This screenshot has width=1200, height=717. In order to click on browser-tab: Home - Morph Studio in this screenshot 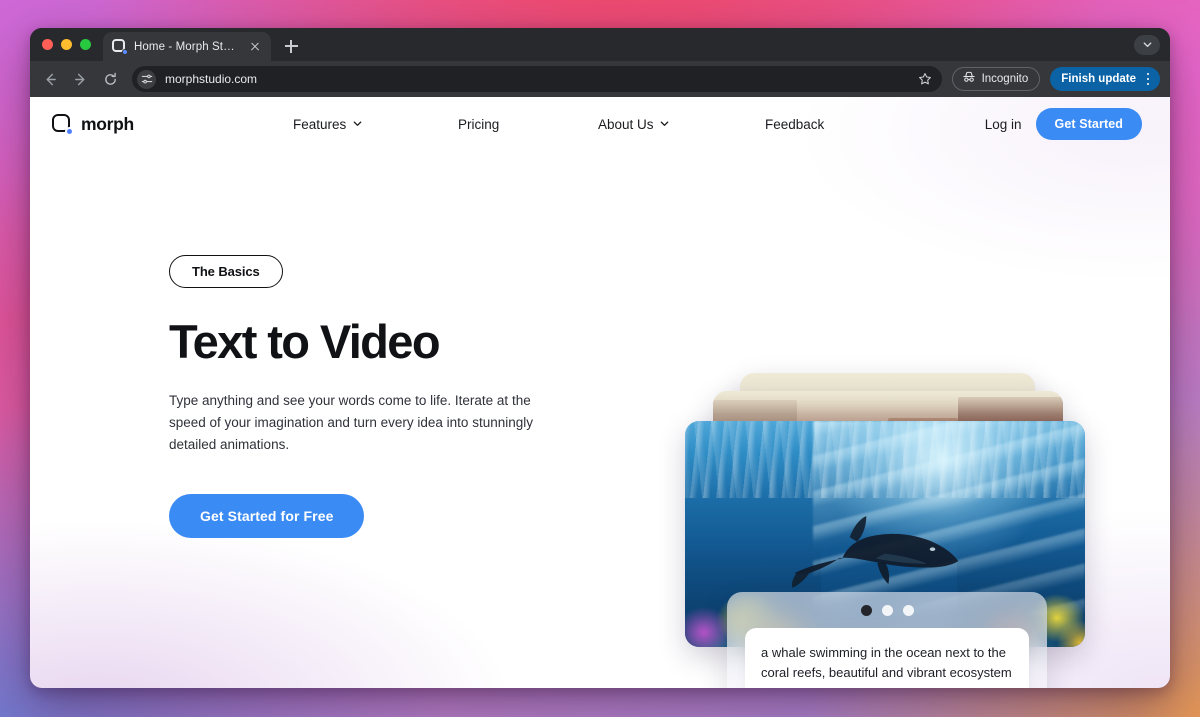, I will do `click(187, 46)`.